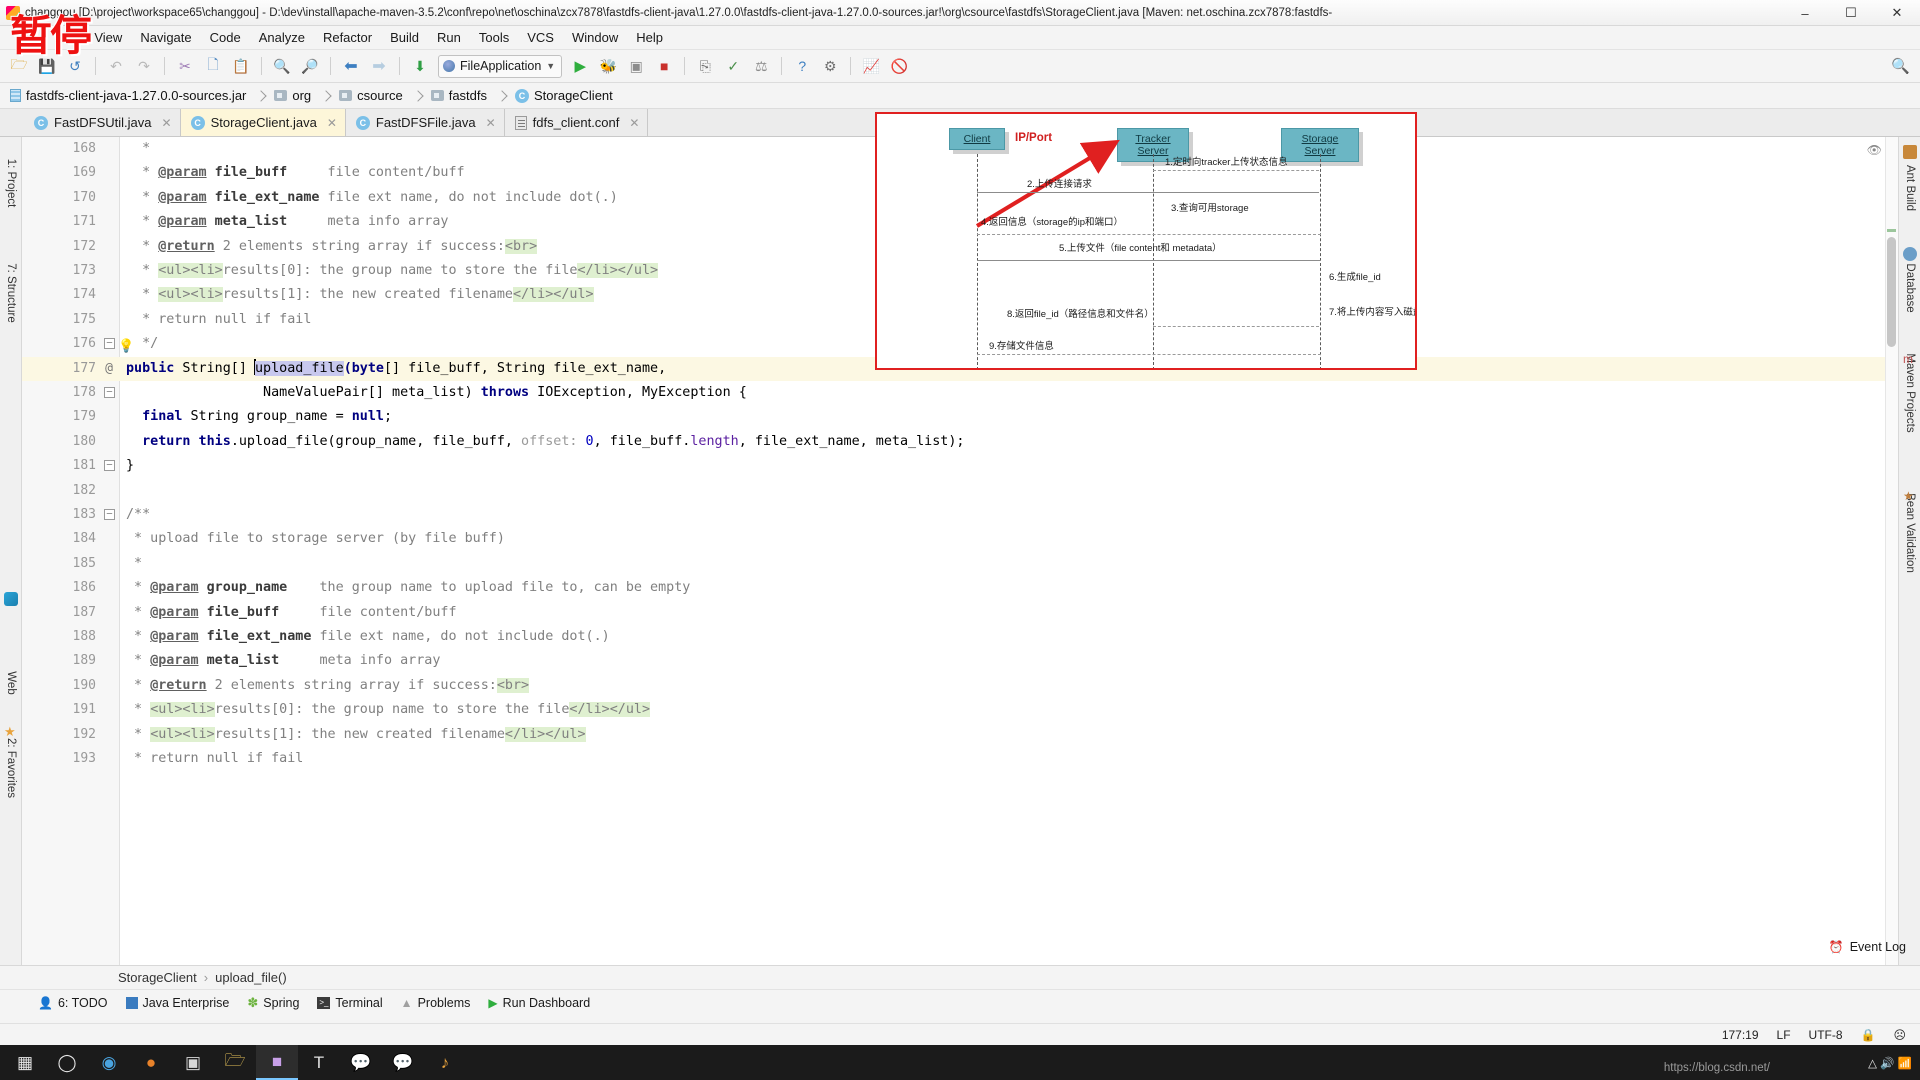  Describe the element at coordinates (871, 66) in the screenshot. I see `chart-icon: 📈` at that location.